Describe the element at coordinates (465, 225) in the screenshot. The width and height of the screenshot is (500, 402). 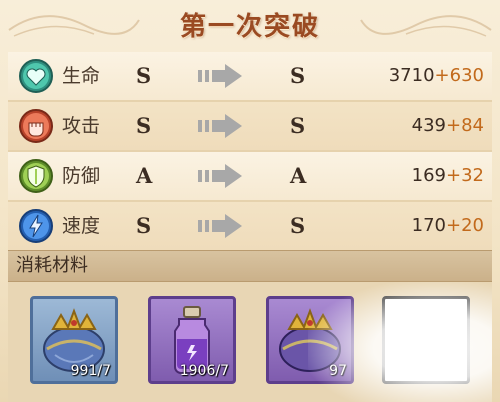
I see `stat-bonus: +20` at that location.